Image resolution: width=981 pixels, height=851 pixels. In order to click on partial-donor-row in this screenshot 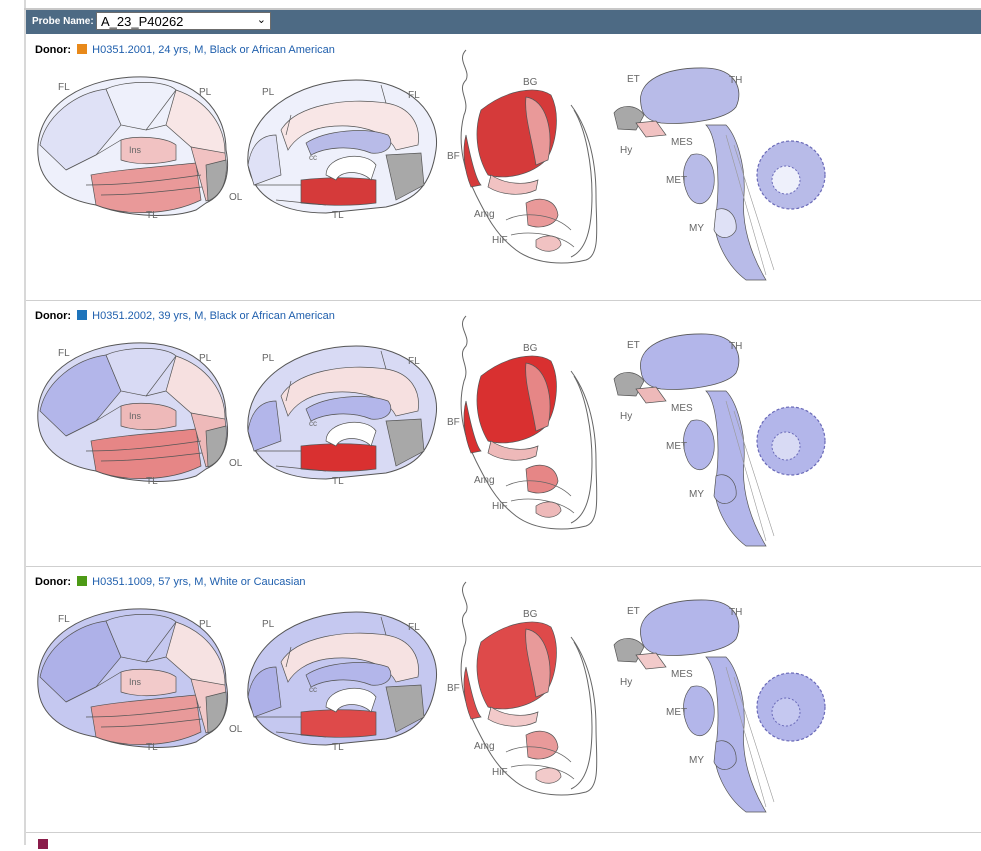, I will do `click(42, 845)`.